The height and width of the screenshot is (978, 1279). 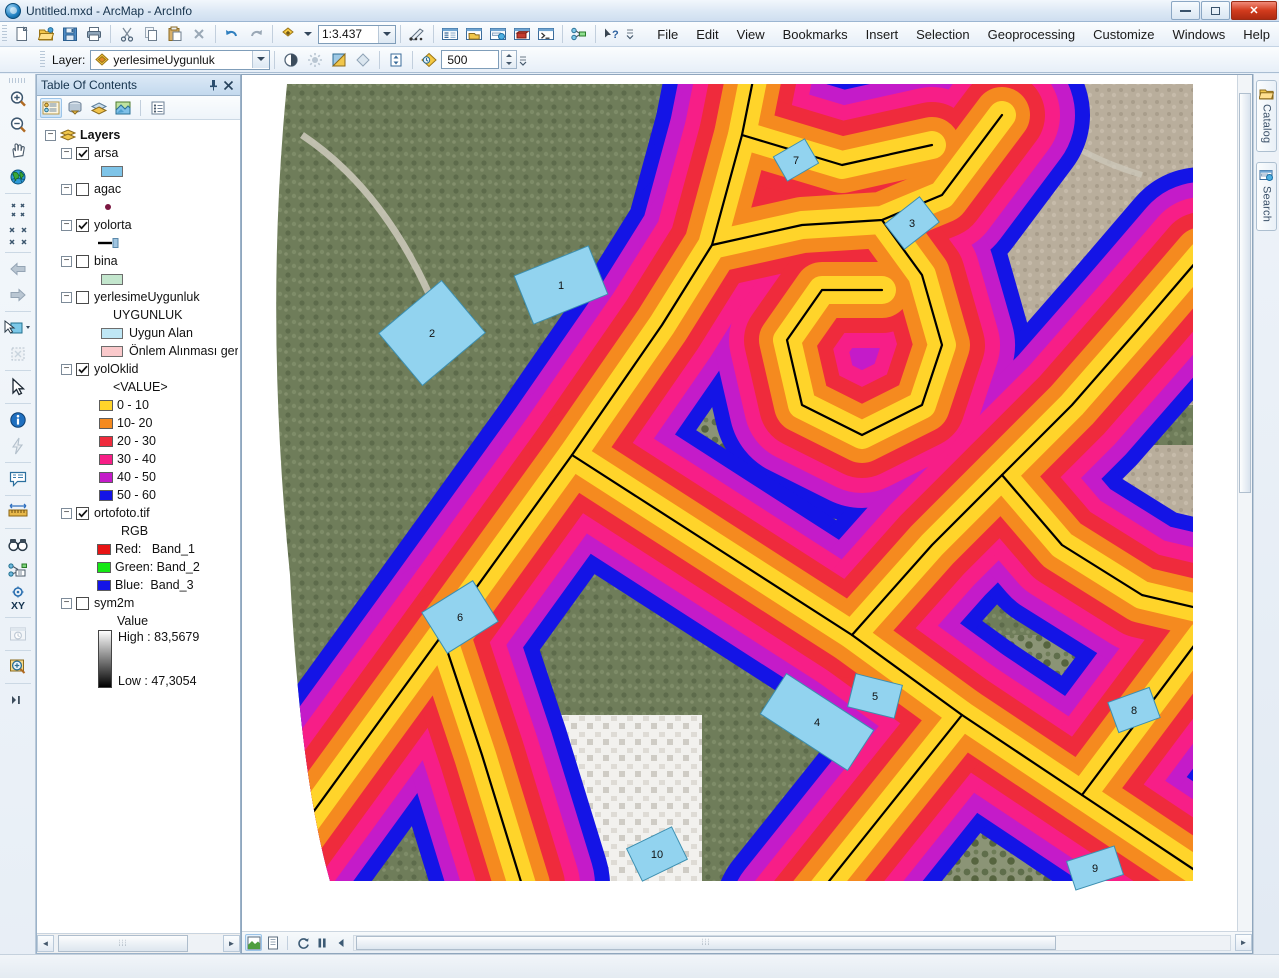 What do you see at coordinates (18, 479) in the screenshot?
I see `html-popup-tool` at bounding box center [18, 479].